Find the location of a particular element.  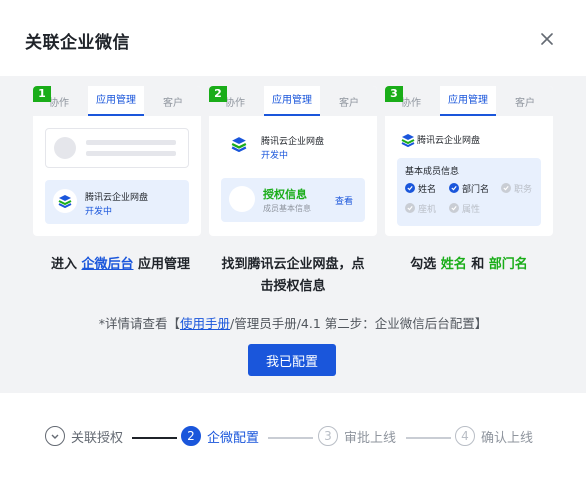

step-wecom-config: 2 企微配置 is located at coordinates (220, 436).